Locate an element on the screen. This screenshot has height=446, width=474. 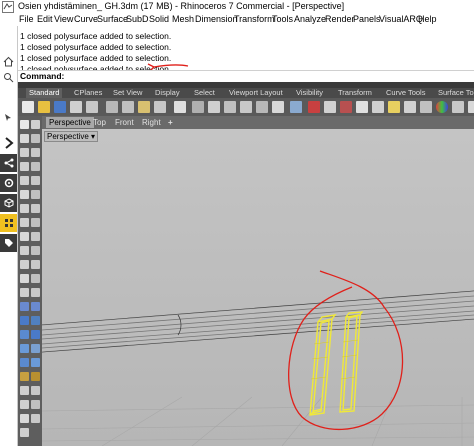
trim-icon is located at coordinates (24, 292).